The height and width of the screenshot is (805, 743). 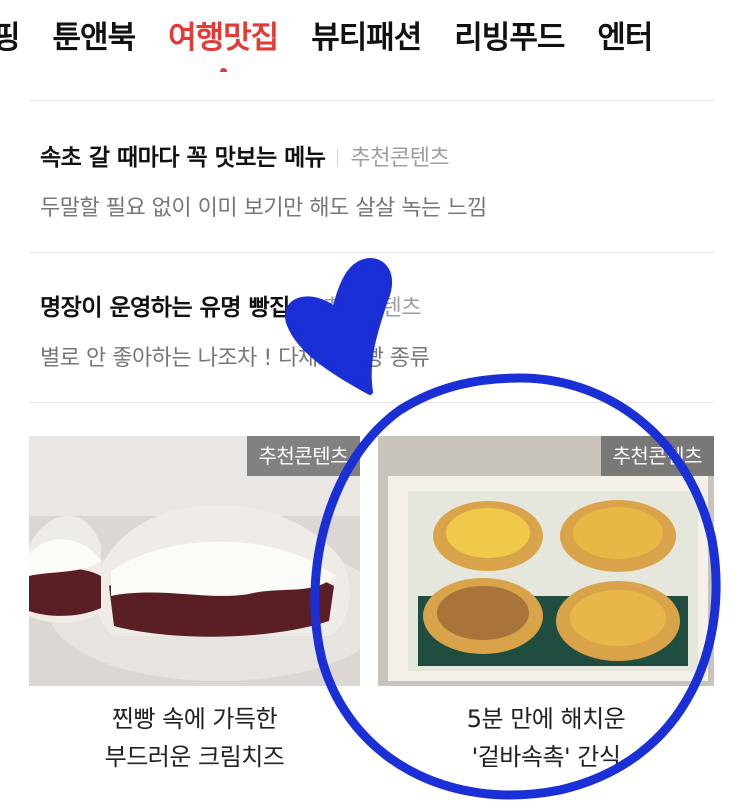 I want to click on tab-entertainment: 엔터, so click(x=625, y=34).